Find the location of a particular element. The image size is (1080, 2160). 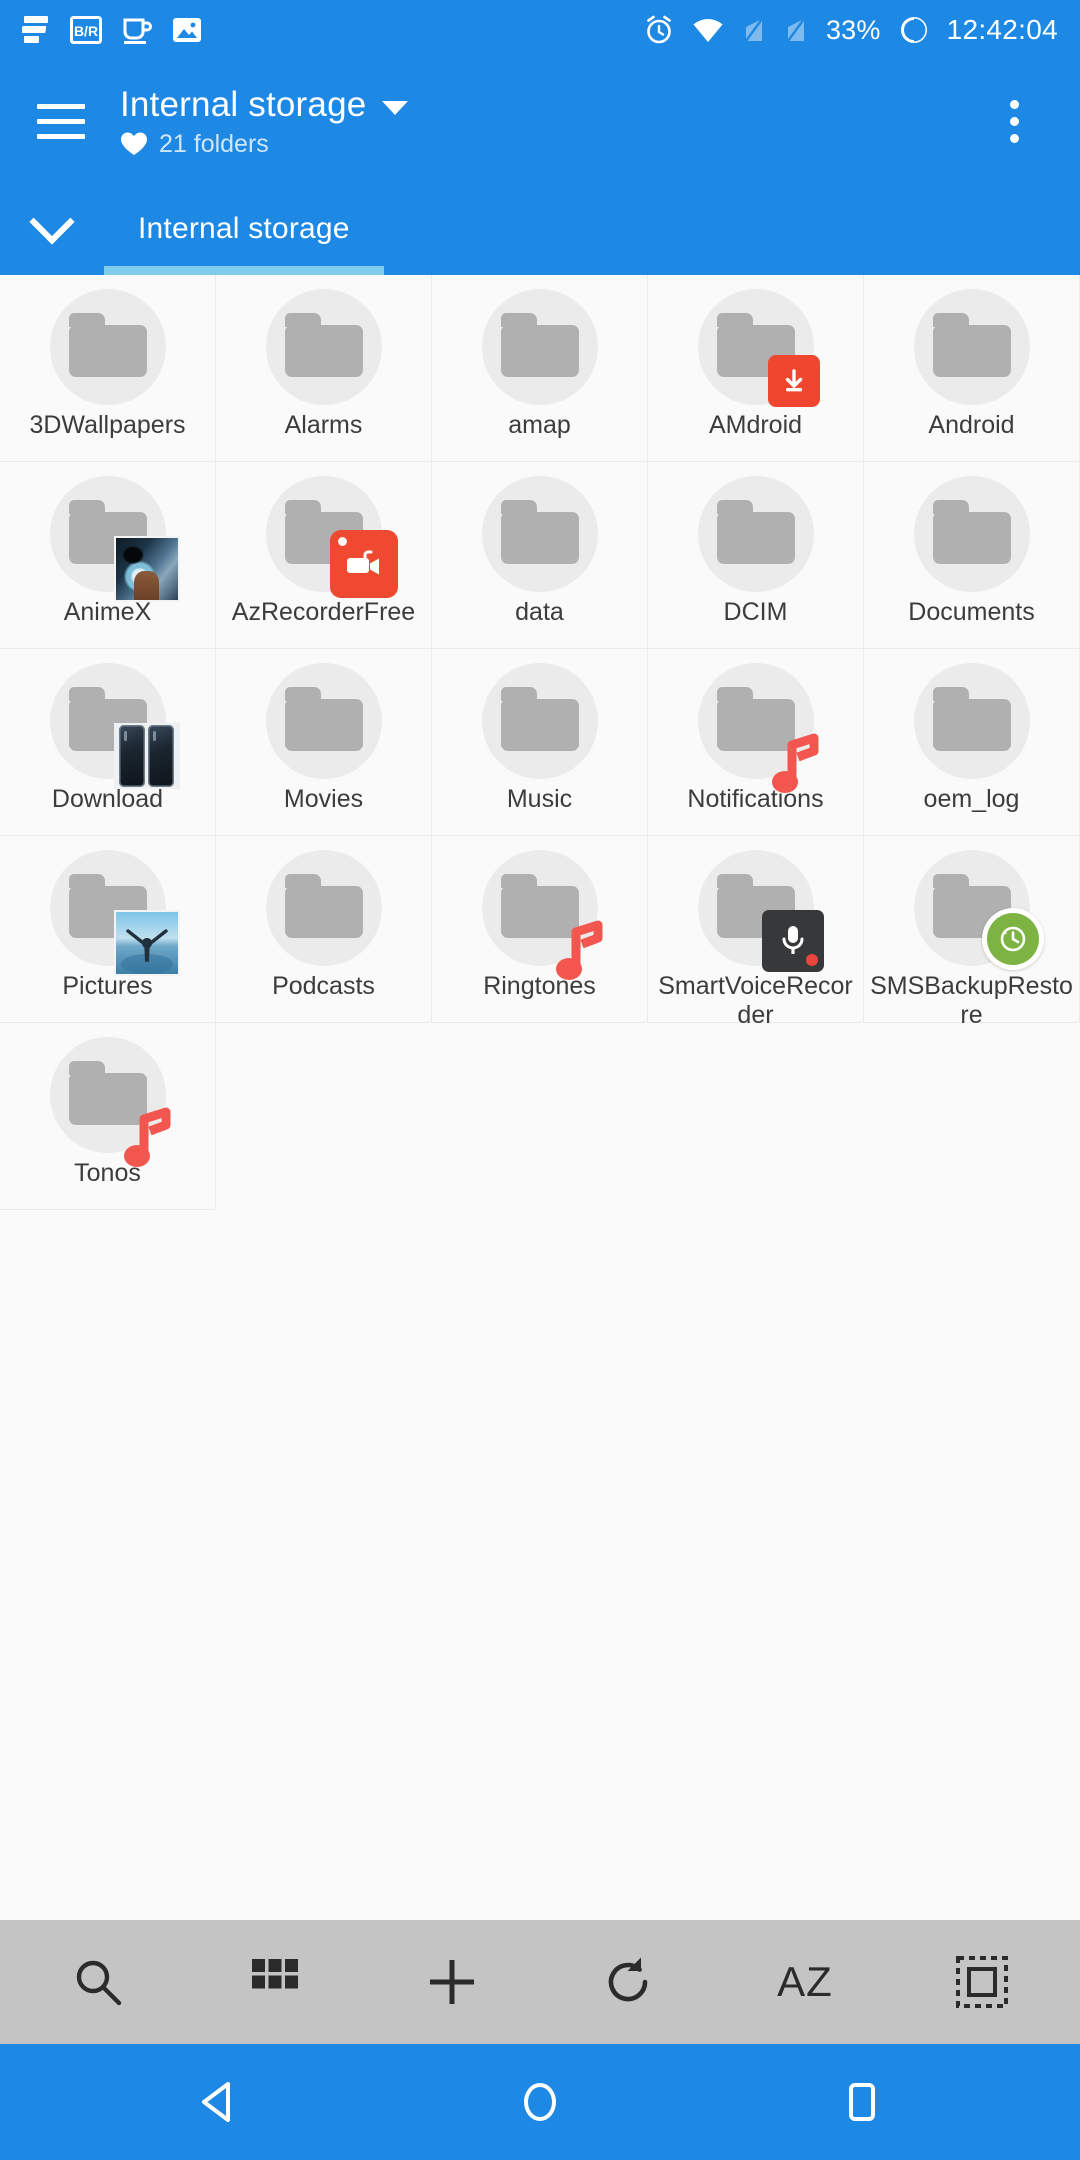

grid-item-smartvoicerecorder: SmartVoiceRecorder is located at coordinates (756, 932).